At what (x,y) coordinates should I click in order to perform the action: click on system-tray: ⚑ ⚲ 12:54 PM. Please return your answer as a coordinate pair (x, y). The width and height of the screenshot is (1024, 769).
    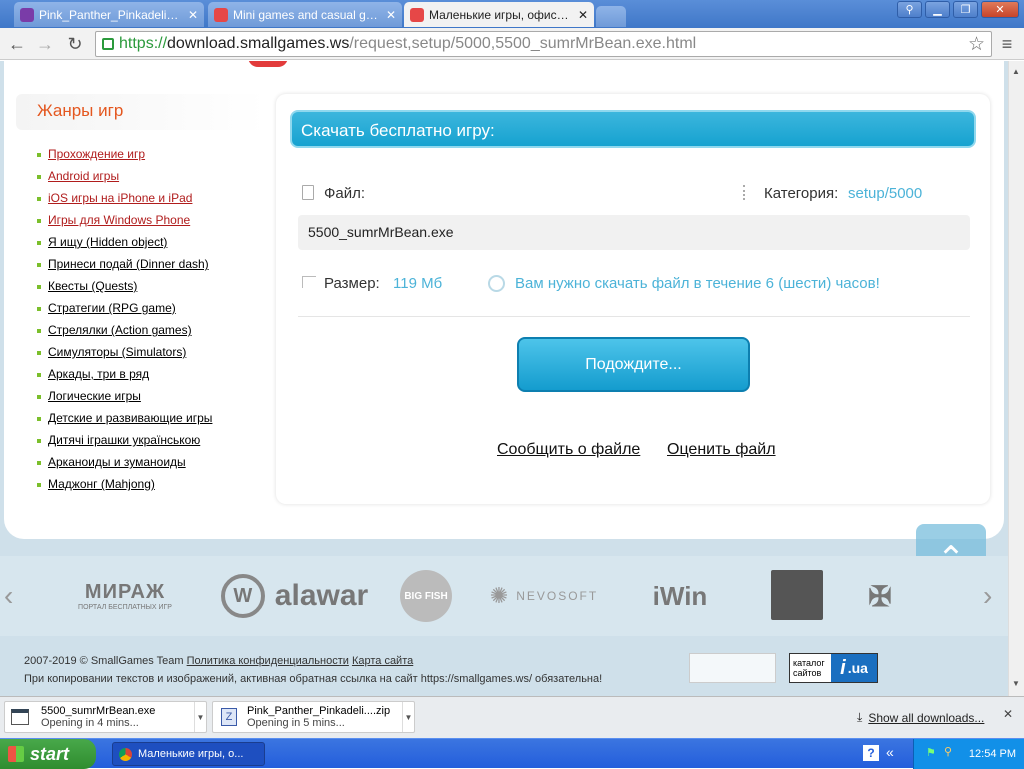
    Looking at the image, I should click on (968, 754).